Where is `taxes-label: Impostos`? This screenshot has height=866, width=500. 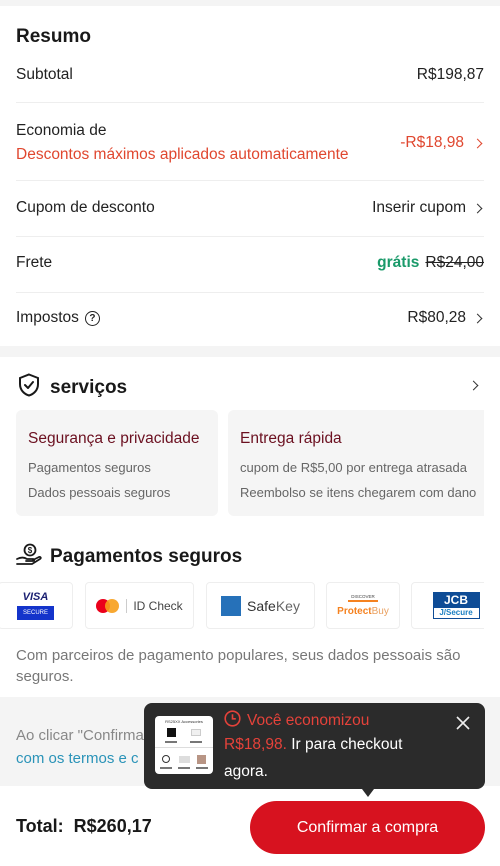
taxes-label: Impostos is located at coordinates (47, 317).